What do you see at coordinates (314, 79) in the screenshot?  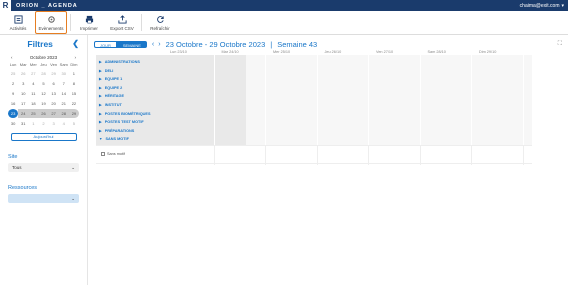 I see `group-row: ▶ EQUIPE 1` at bounding box center [314, 79].